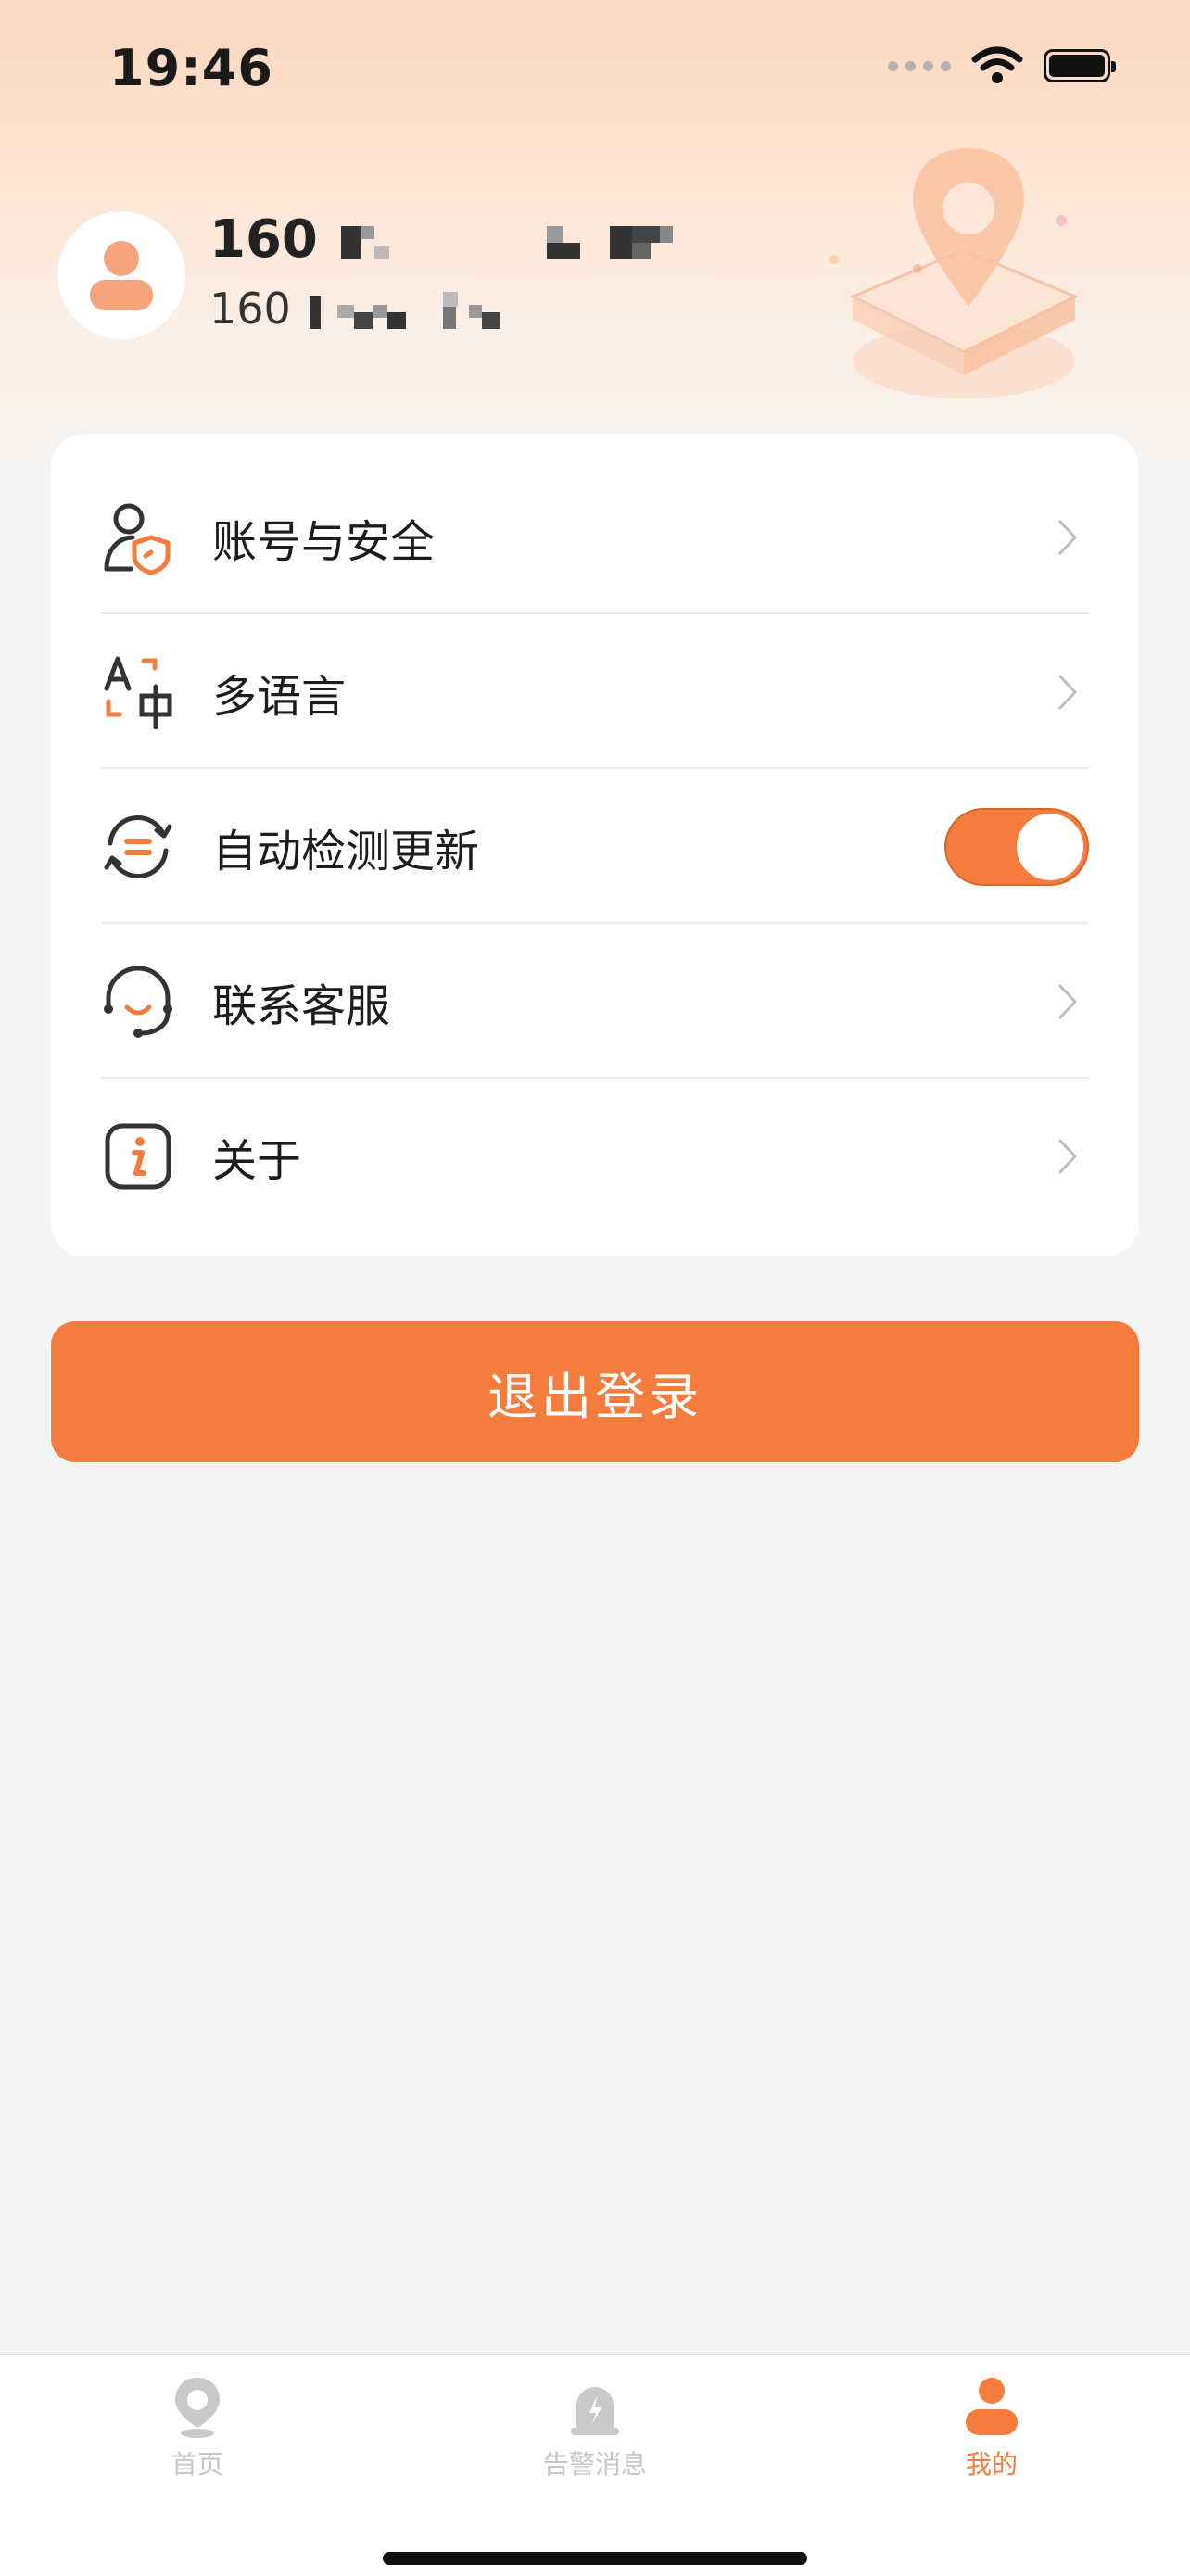  What do you see at coordinates (346, 851) in the screenshot?
I see `menu-item-label: 自动检测更新` at bounding box center [346, 851].